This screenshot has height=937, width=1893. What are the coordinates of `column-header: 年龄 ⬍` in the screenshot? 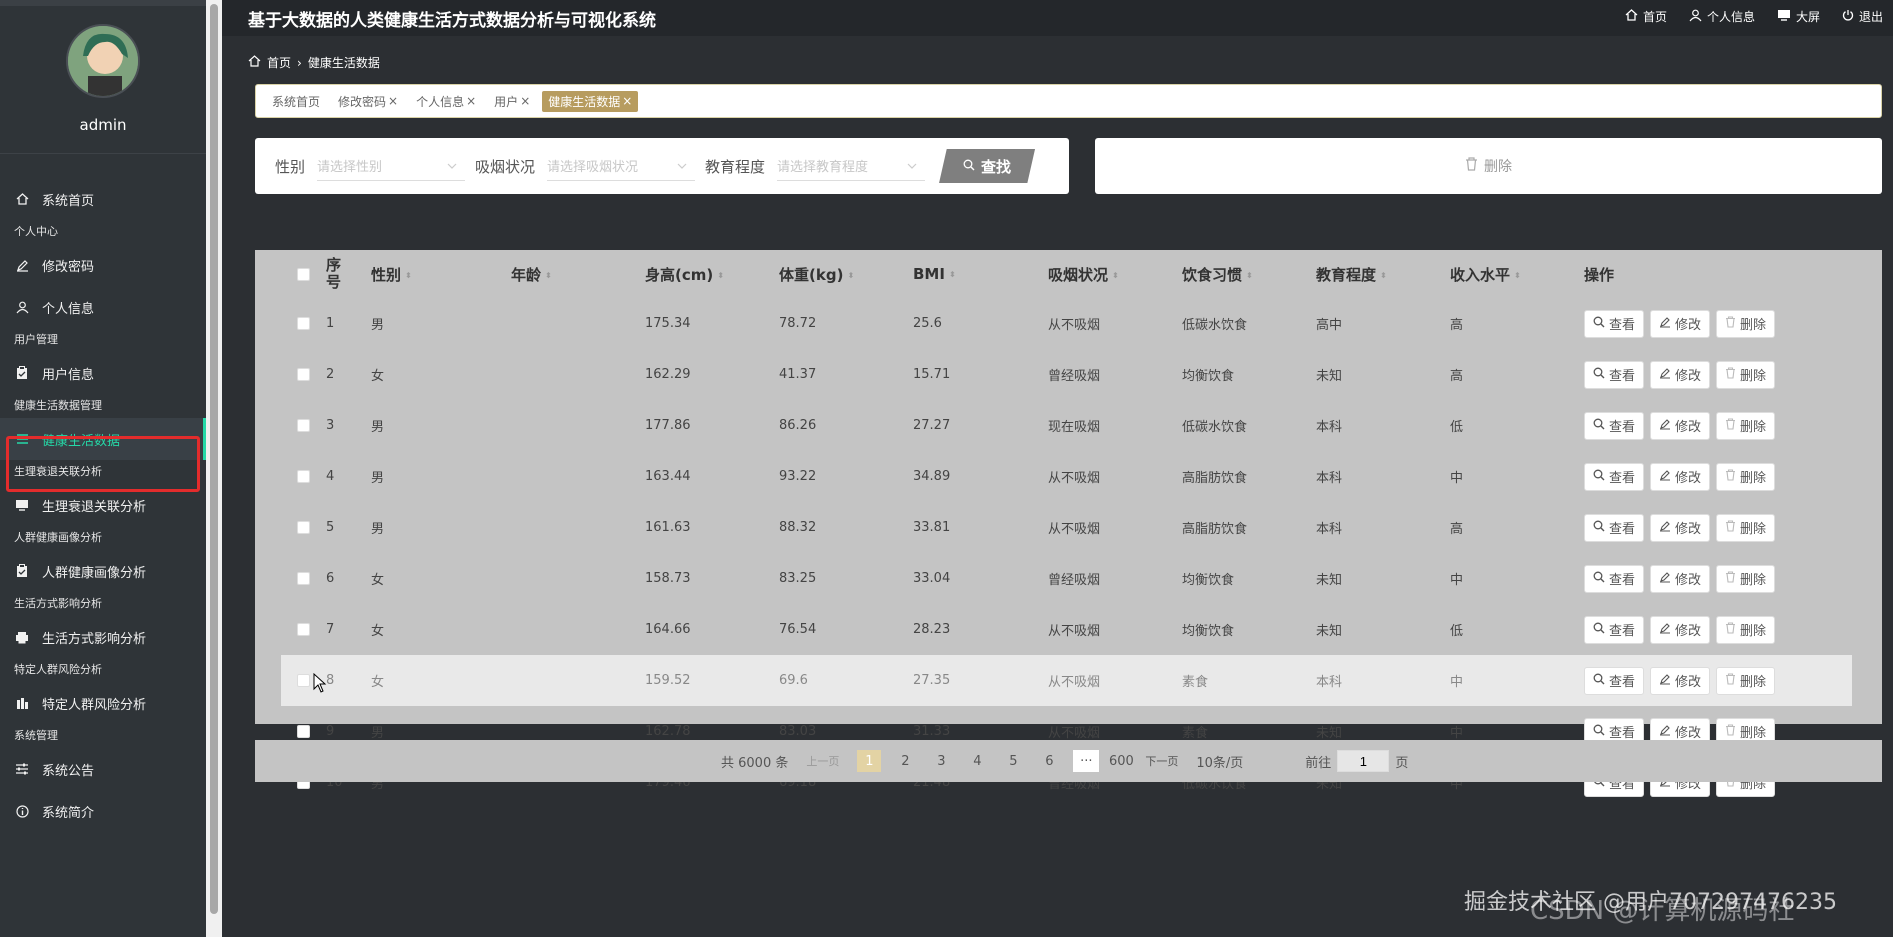 It's located at (578, 274).